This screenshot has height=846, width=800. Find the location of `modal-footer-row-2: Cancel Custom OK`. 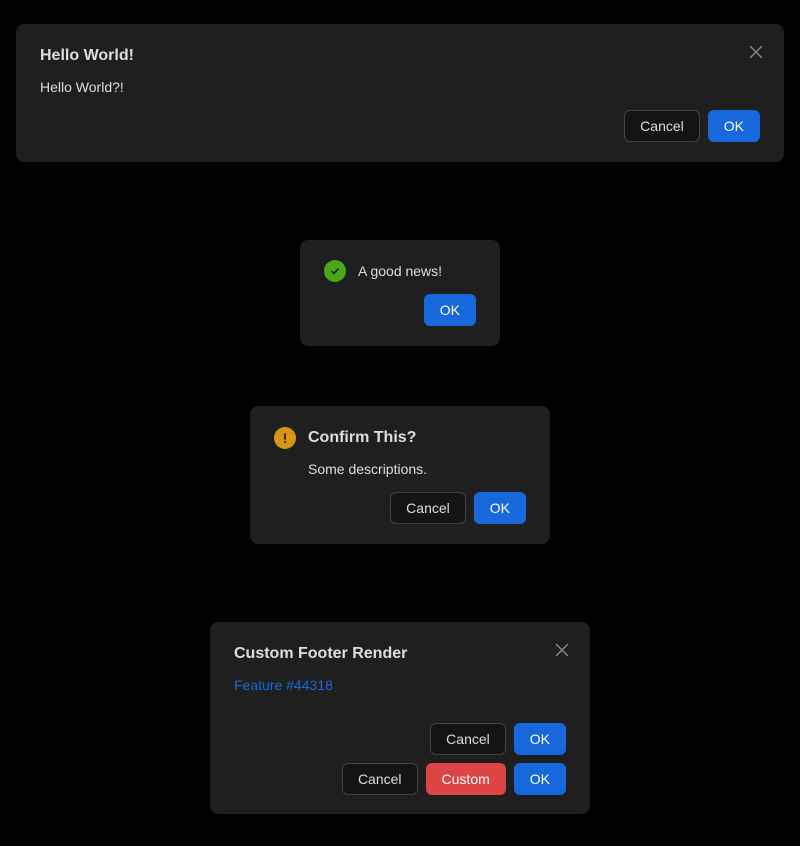

modal-footer-row-2: Cancel Custom OK is located at coordinates (400, 779).